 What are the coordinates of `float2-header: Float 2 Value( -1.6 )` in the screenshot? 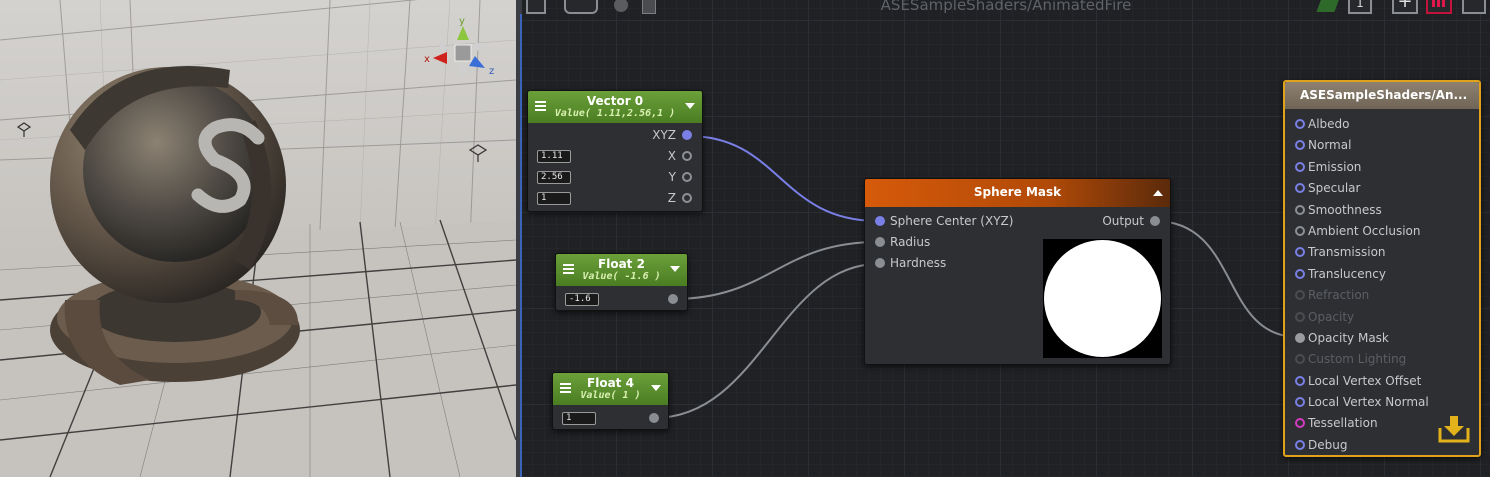 It's located at (621, 270).